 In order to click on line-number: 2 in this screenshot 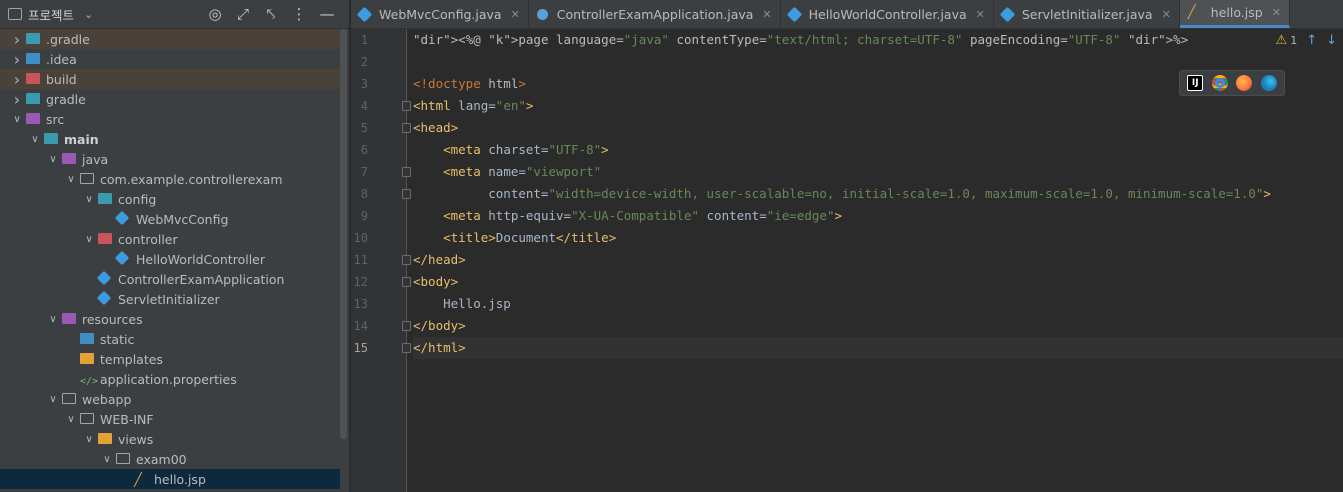, I will do `click(364, 62)`.